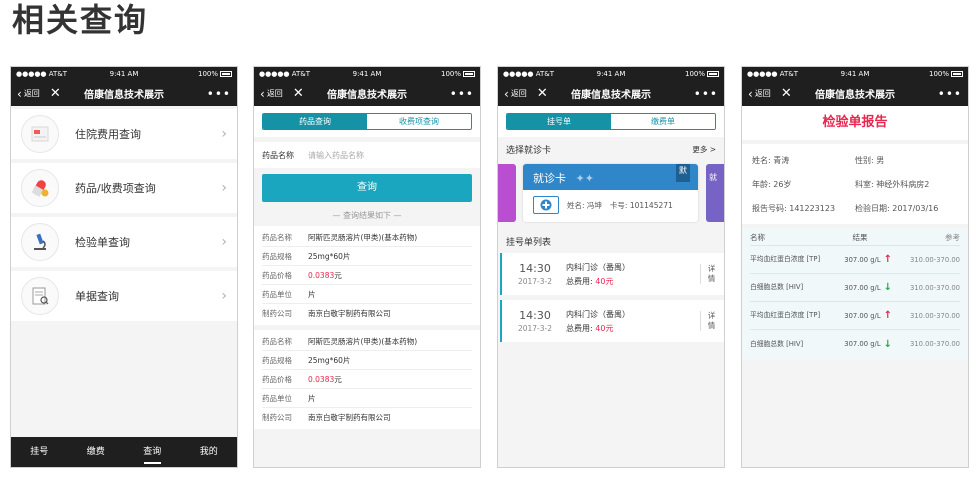 The height and width of the screenshot is (482, 978). What do you see at coordinates (40, 134) in the screenshot?
I see `hospital-bill-icon` at bounding box center [40, 134].